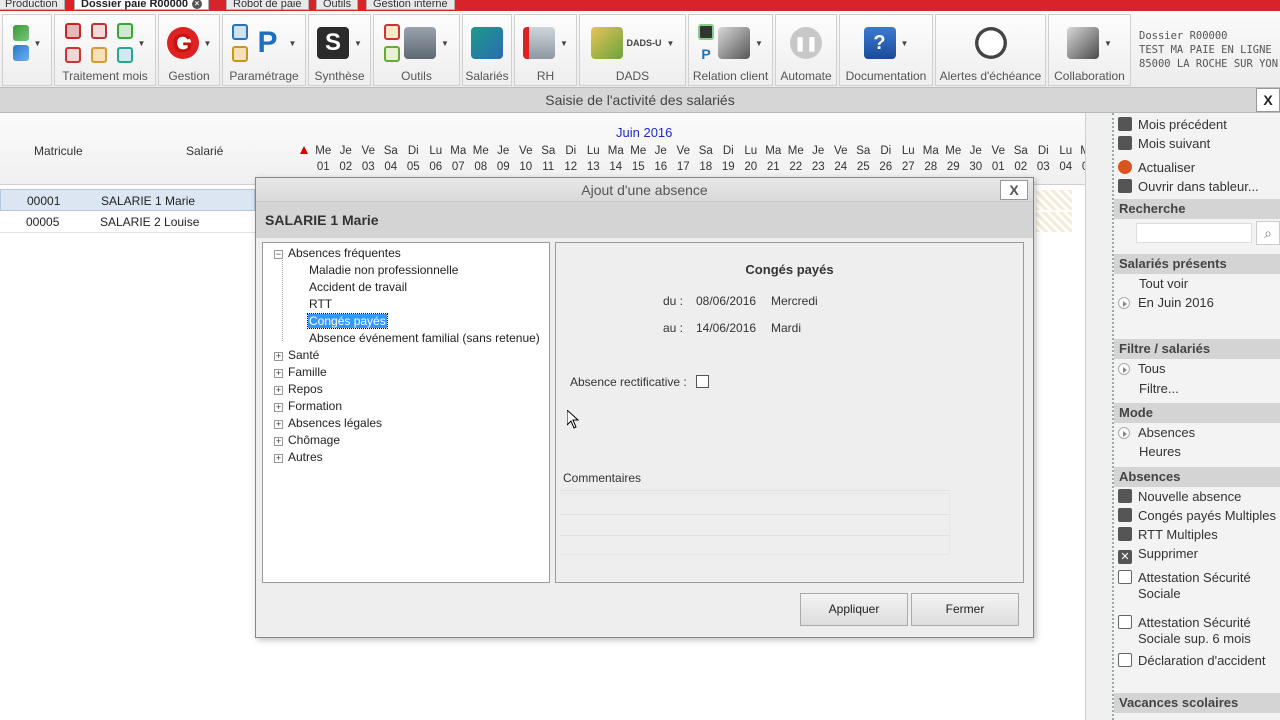  Describe the element at coordinates (706, 159) in the screenshot. I see `day-column-header: Sa 18` at that location.